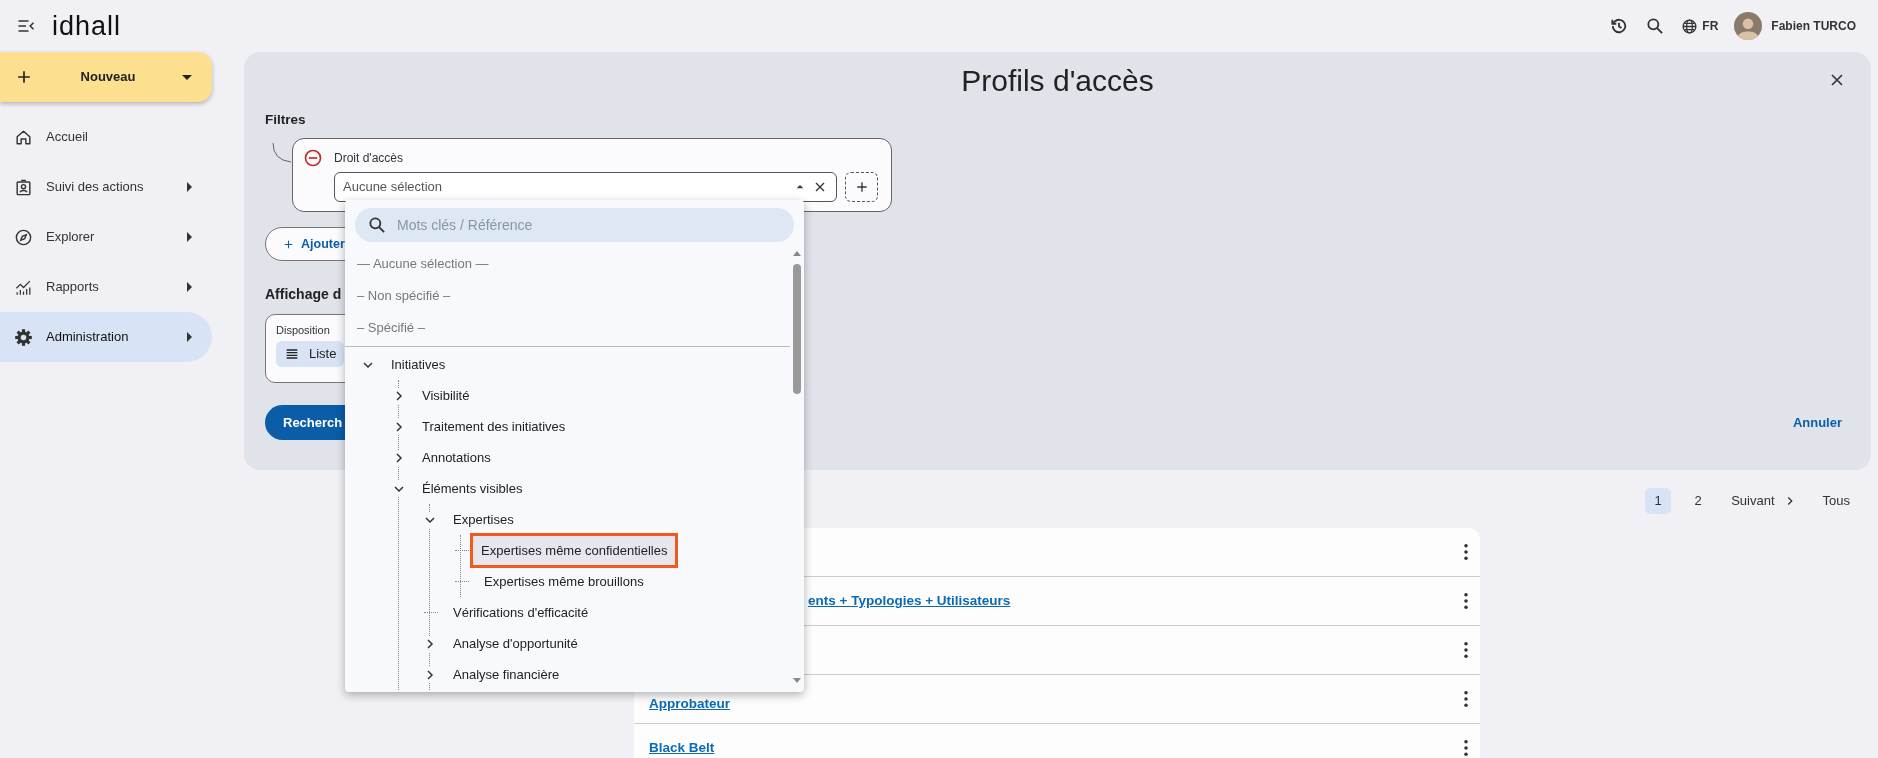 Image resolution: width=1878 pixels, height=758 pixels. Describe the element at coordinates (909, 601) in the screenshot. I see `result-link: ents + Typologies + Utilisateurs` at that location.